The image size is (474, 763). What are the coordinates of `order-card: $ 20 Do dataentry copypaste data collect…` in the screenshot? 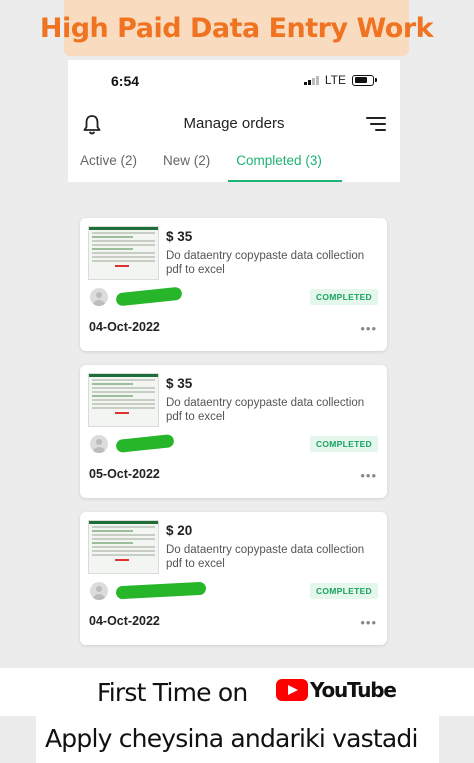 It's located at (233, 578).